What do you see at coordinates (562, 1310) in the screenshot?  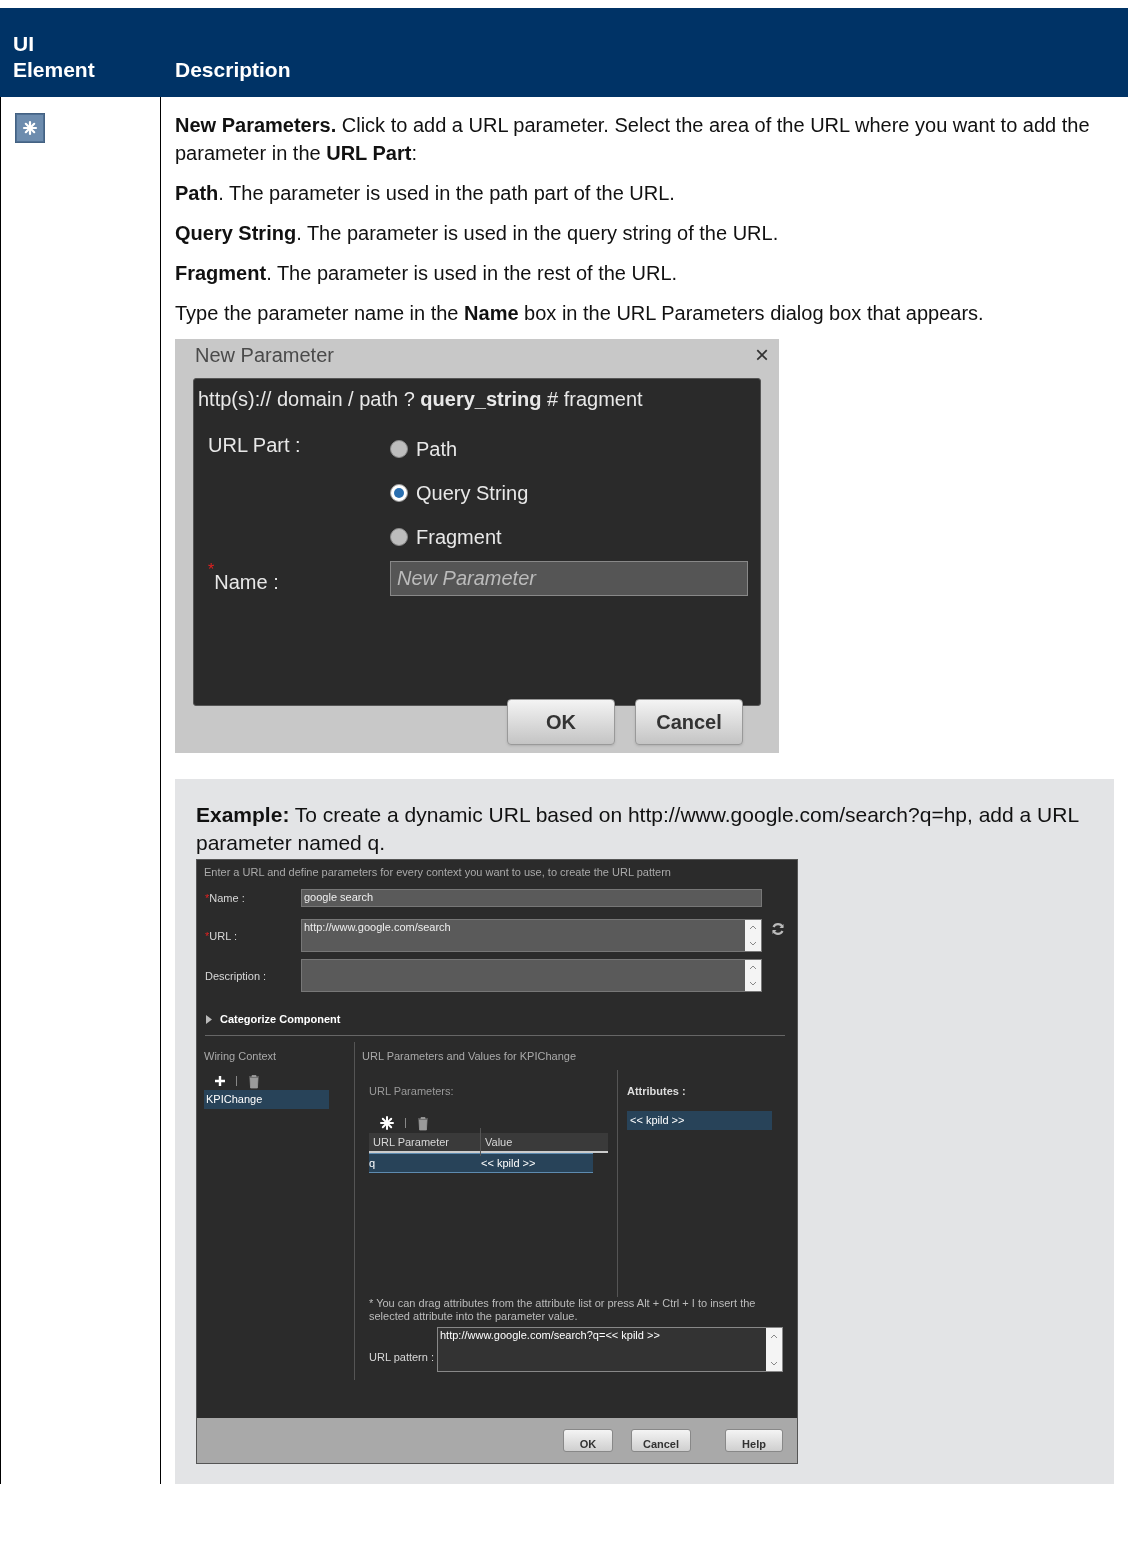 I see `note-text: * You can drag attributes from the attribute list or press Alt + Ctrl + I to insert the selected attribute into the parameter value.` at bounding box center [562, 1310].